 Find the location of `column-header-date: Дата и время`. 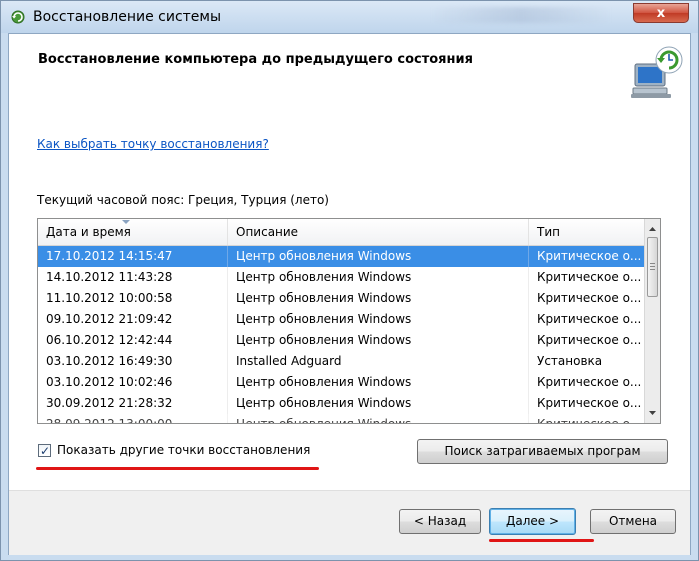

column-header-date: Дата и время is located at coordinates (133, 232).